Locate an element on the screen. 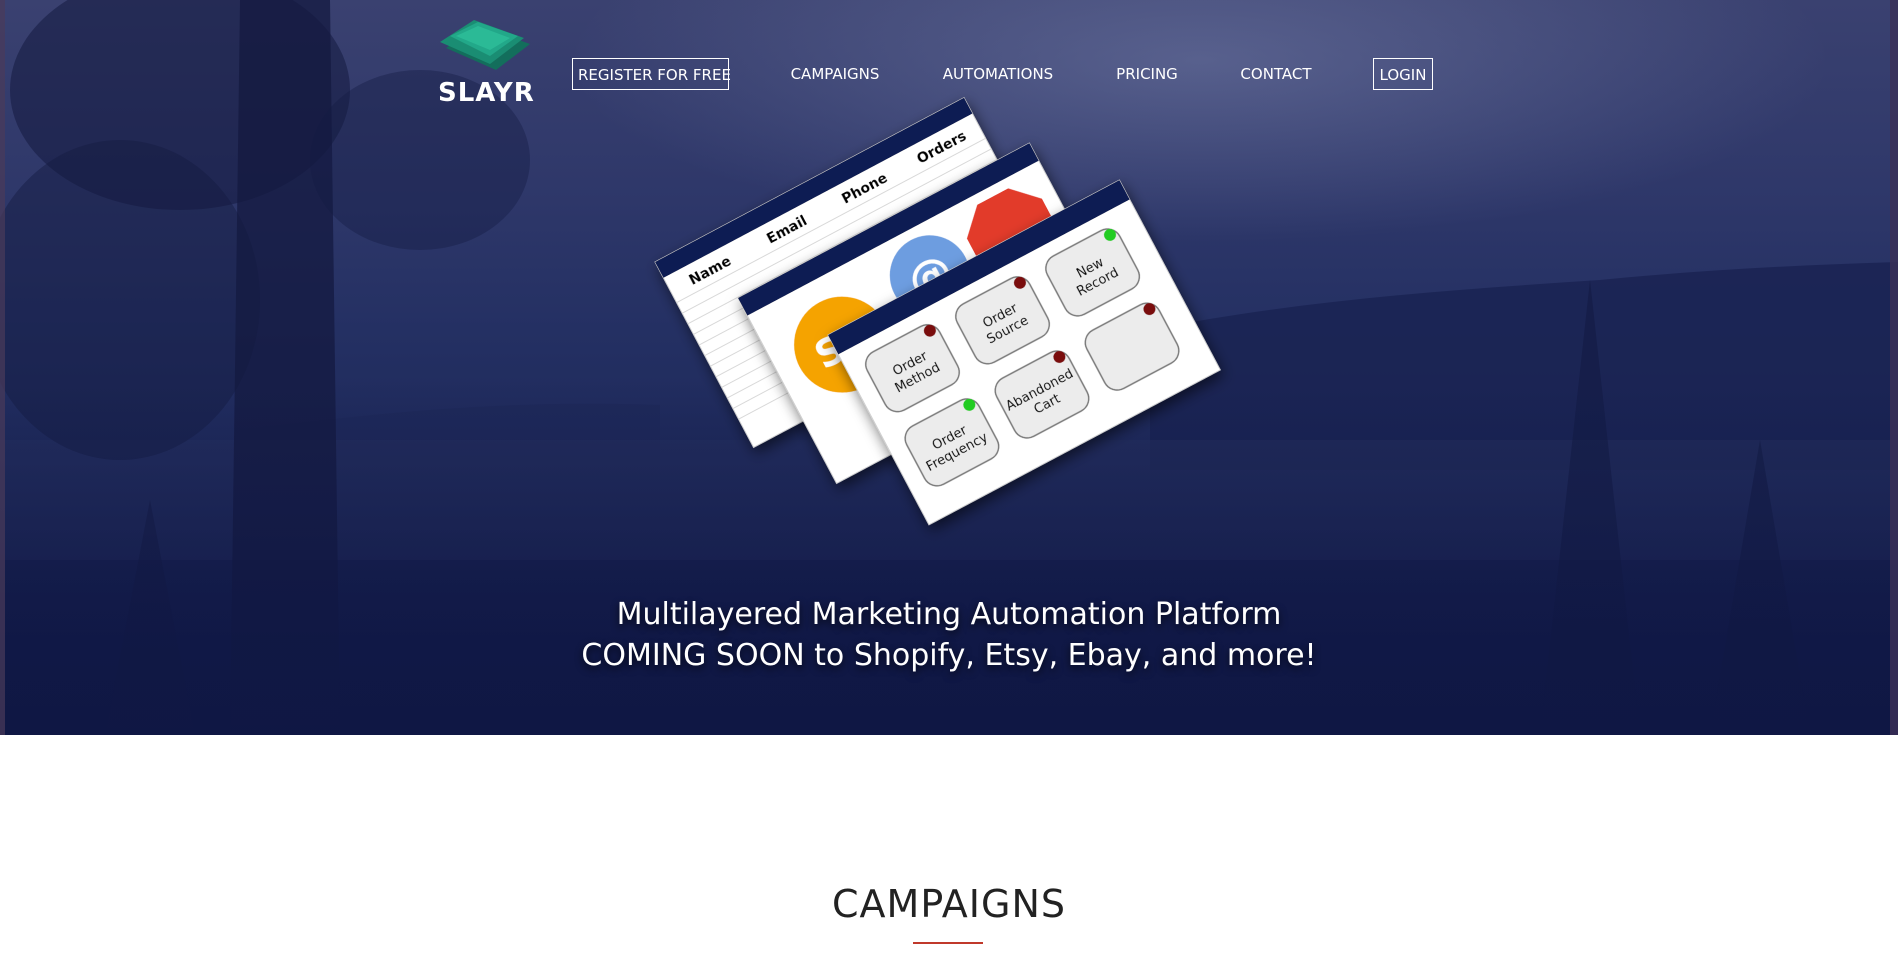  nav-pricing: PRICING is located at coordinates (1147, 74).